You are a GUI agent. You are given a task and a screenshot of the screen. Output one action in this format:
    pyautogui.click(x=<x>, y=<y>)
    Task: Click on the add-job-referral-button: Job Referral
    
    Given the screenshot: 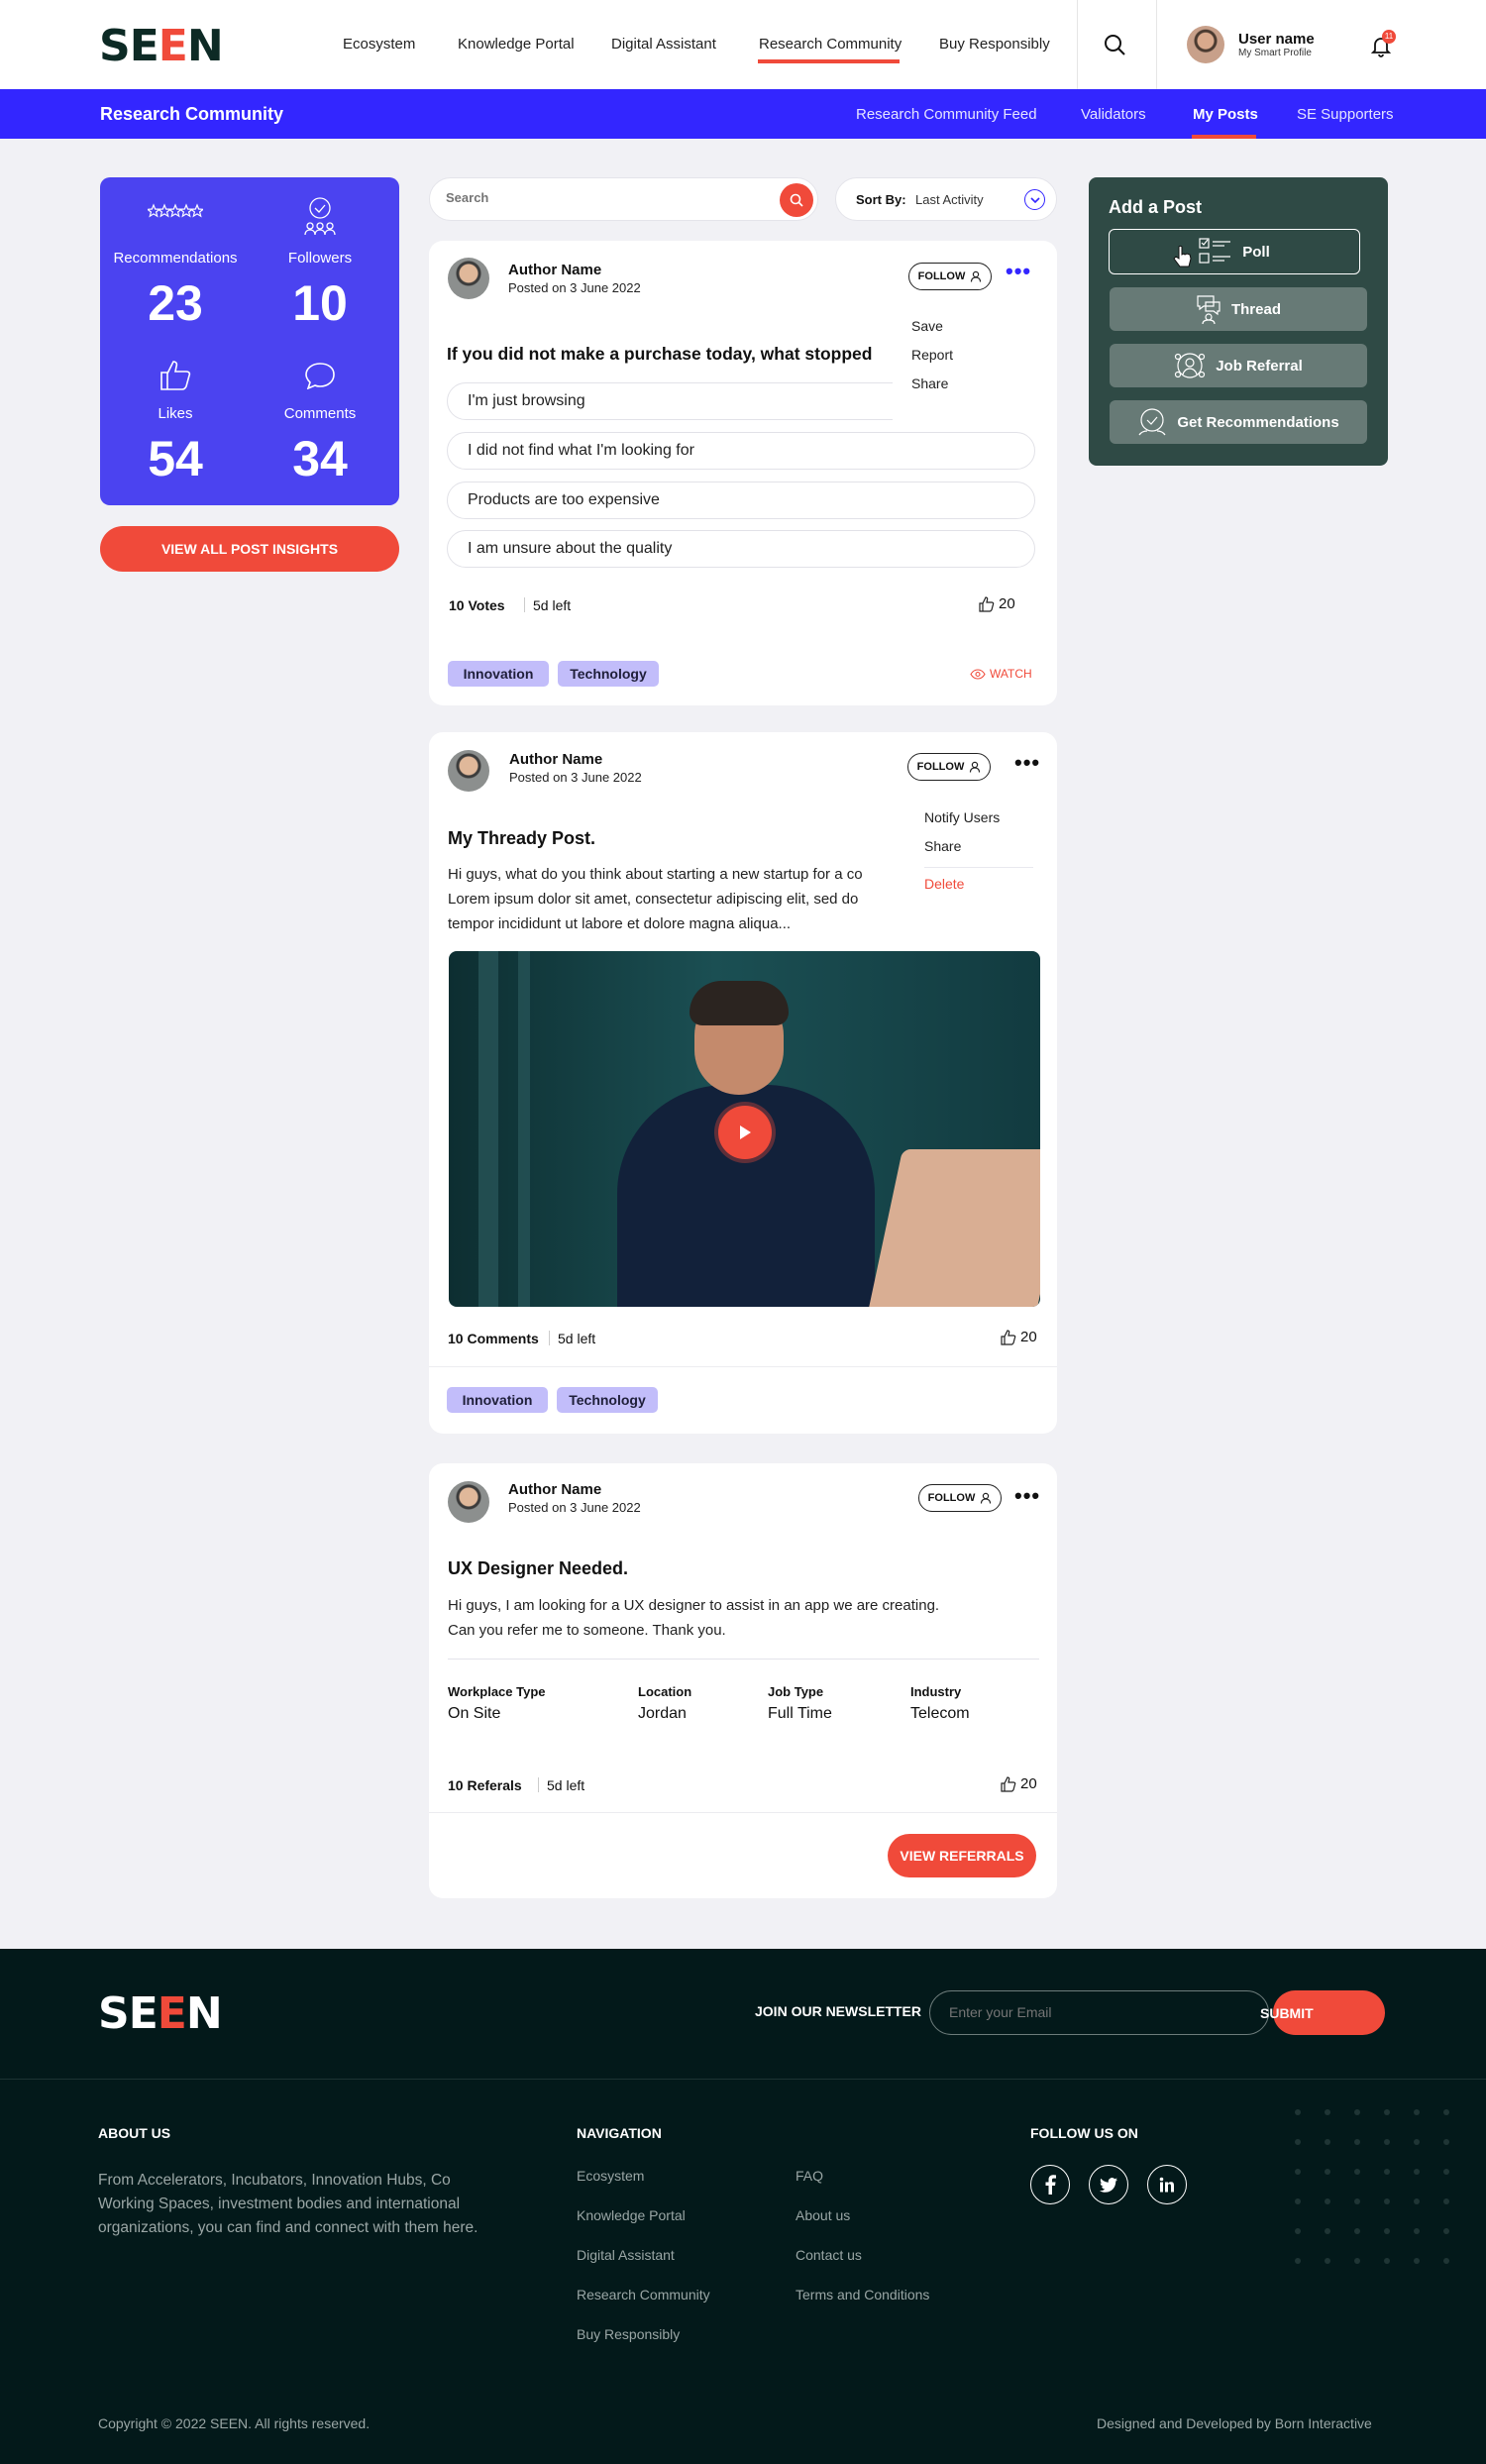 What is the action you would take?
    pyautogui.click(x=1239, y=365)
    